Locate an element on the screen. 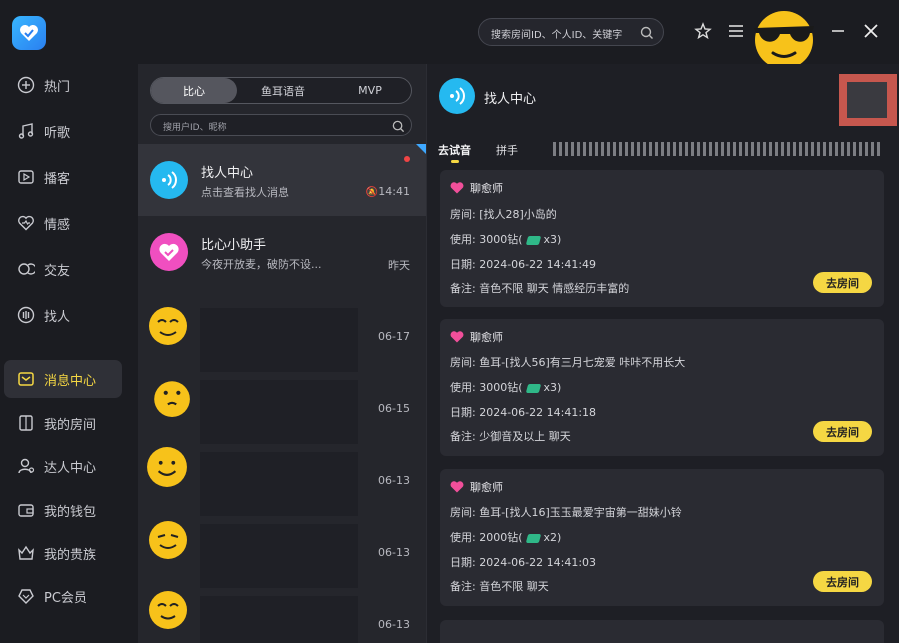 This screenshot has height=643, width=899. tab-yuer-voice: 鱼耳语音 is located at coordinates (283, 90).